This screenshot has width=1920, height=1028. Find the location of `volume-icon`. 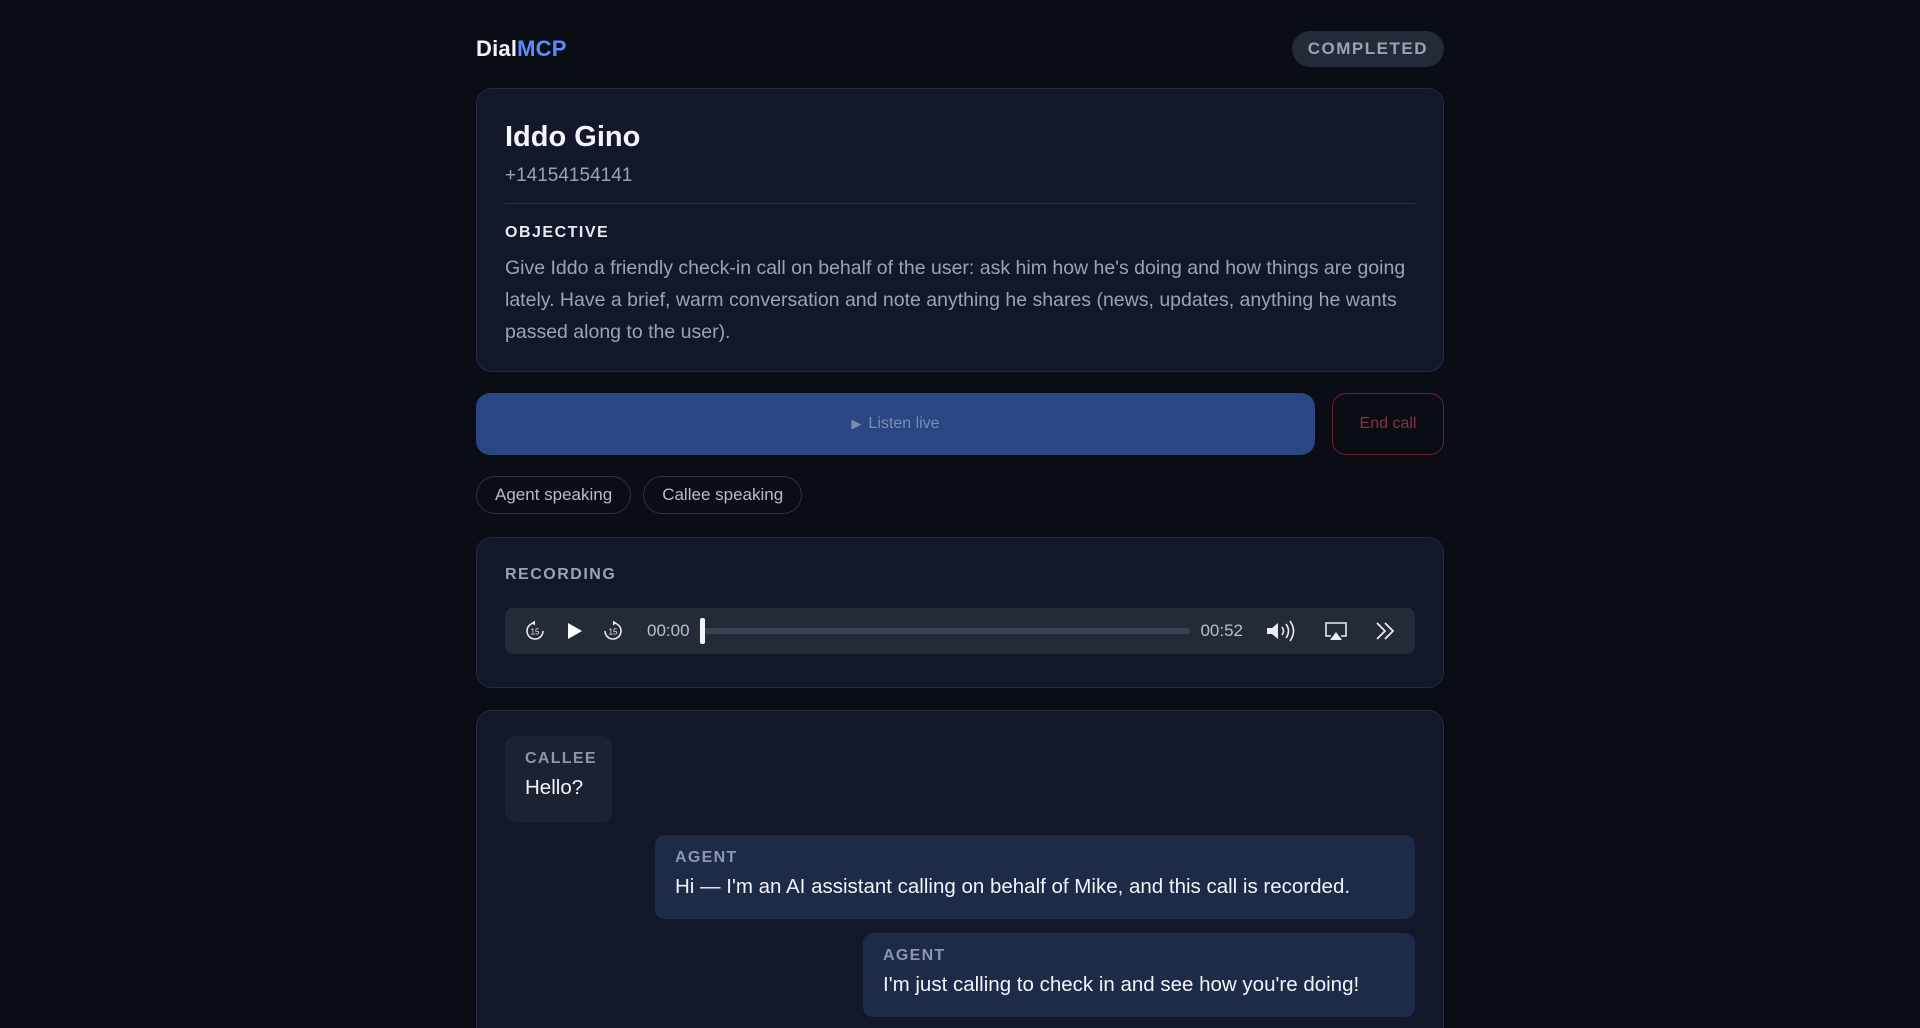

volume-icon is located at coordinates (1282, 631).